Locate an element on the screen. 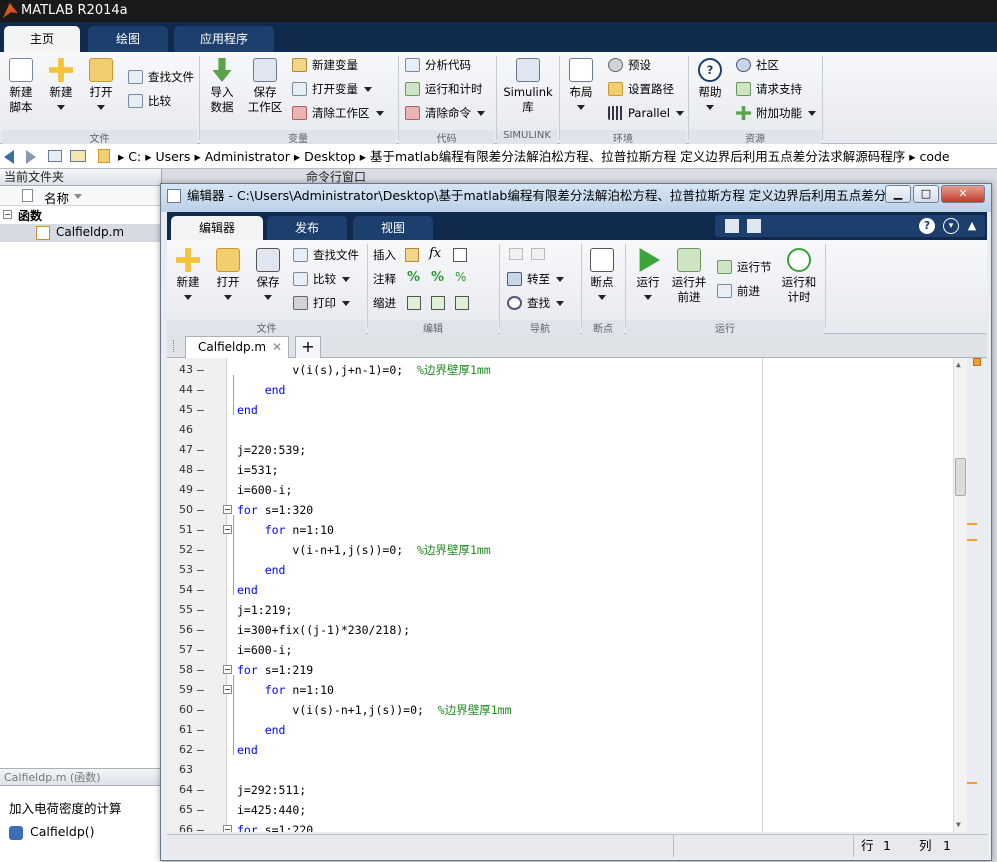  breadcrumb-item: code is located at coordinates (934, 156).